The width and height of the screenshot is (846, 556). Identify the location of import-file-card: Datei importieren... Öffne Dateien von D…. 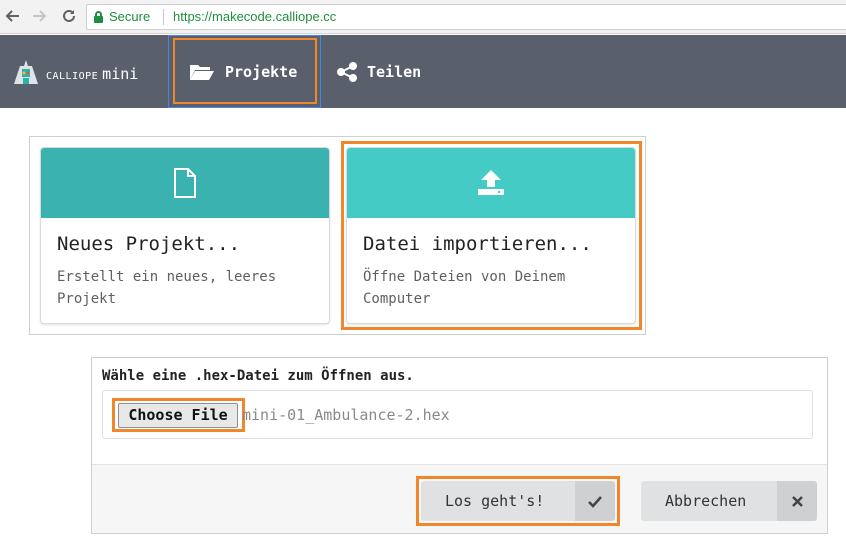
(491, 235).